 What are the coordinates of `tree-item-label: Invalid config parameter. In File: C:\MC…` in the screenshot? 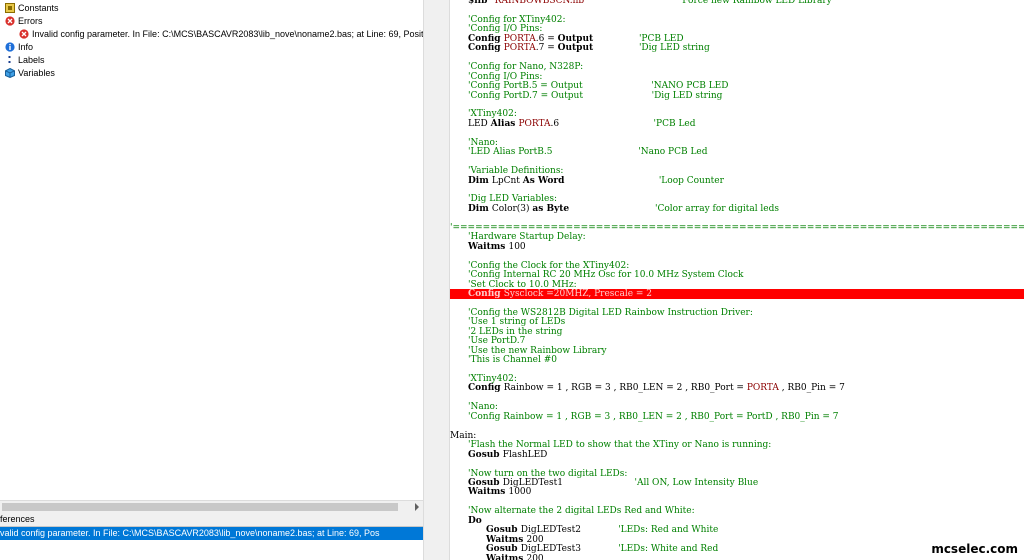 It's located at (227, 34).